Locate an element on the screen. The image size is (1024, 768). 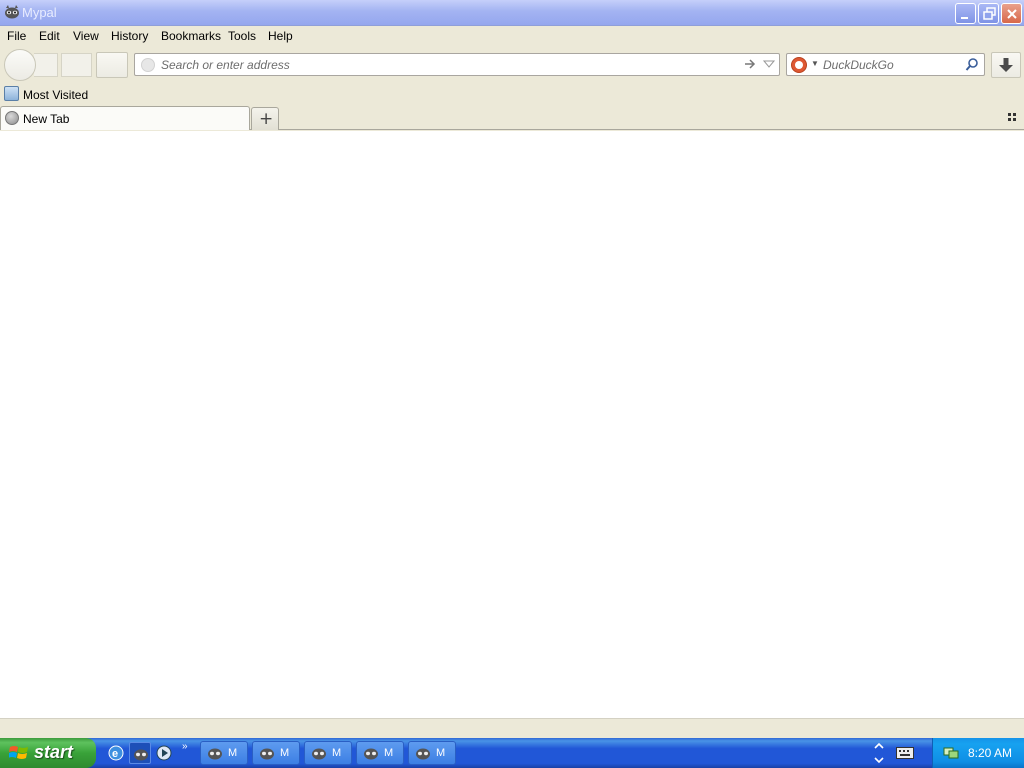
title-bar: Mypal is located at coordinates (512, 13).